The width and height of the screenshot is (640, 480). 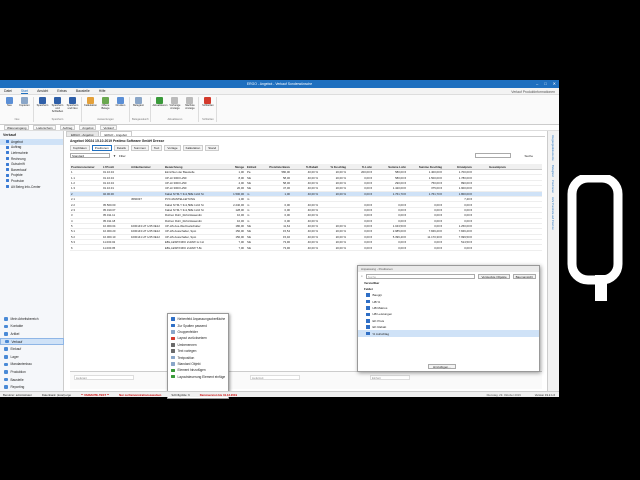 I want to click on column-header: % Lohn, so click(x=361, y=167).